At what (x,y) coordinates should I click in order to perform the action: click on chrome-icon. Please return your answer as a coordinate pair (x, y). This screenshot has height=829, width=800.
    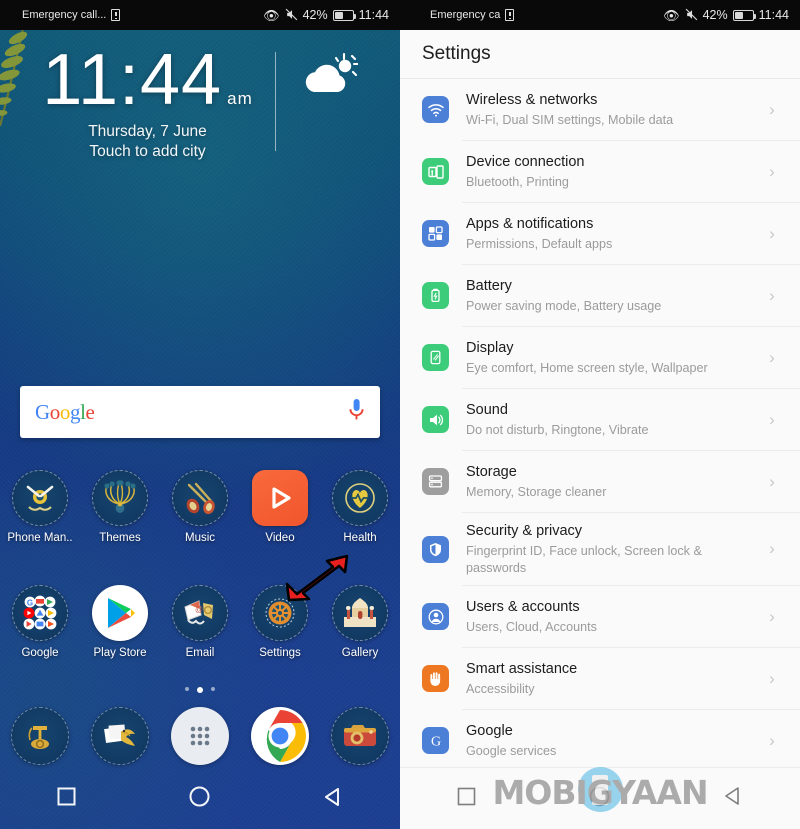
    Looking at the image, I should click on (280, 736).